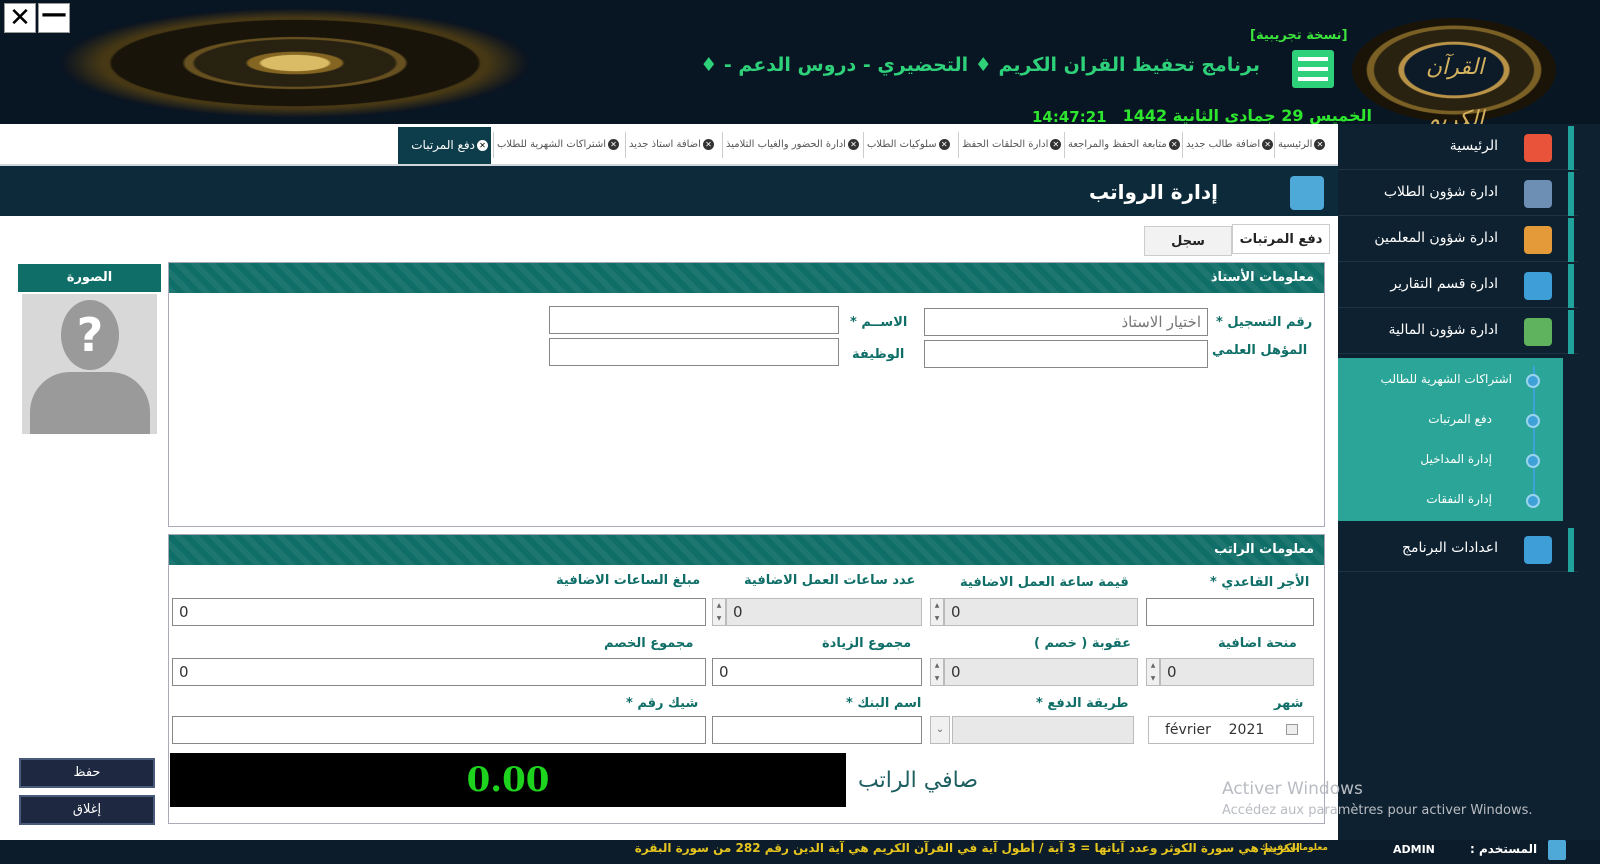 The image size is (1600, 864). I want to click on sidebar-item-students: ادارة شؤون الطلاب, so click(1458, 194).